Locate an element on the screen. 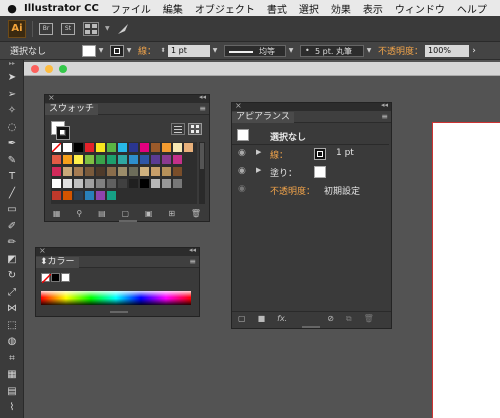 The image size is (500, 418). stroke-weight-value: 1 pt is located at coordinates (345, 153).